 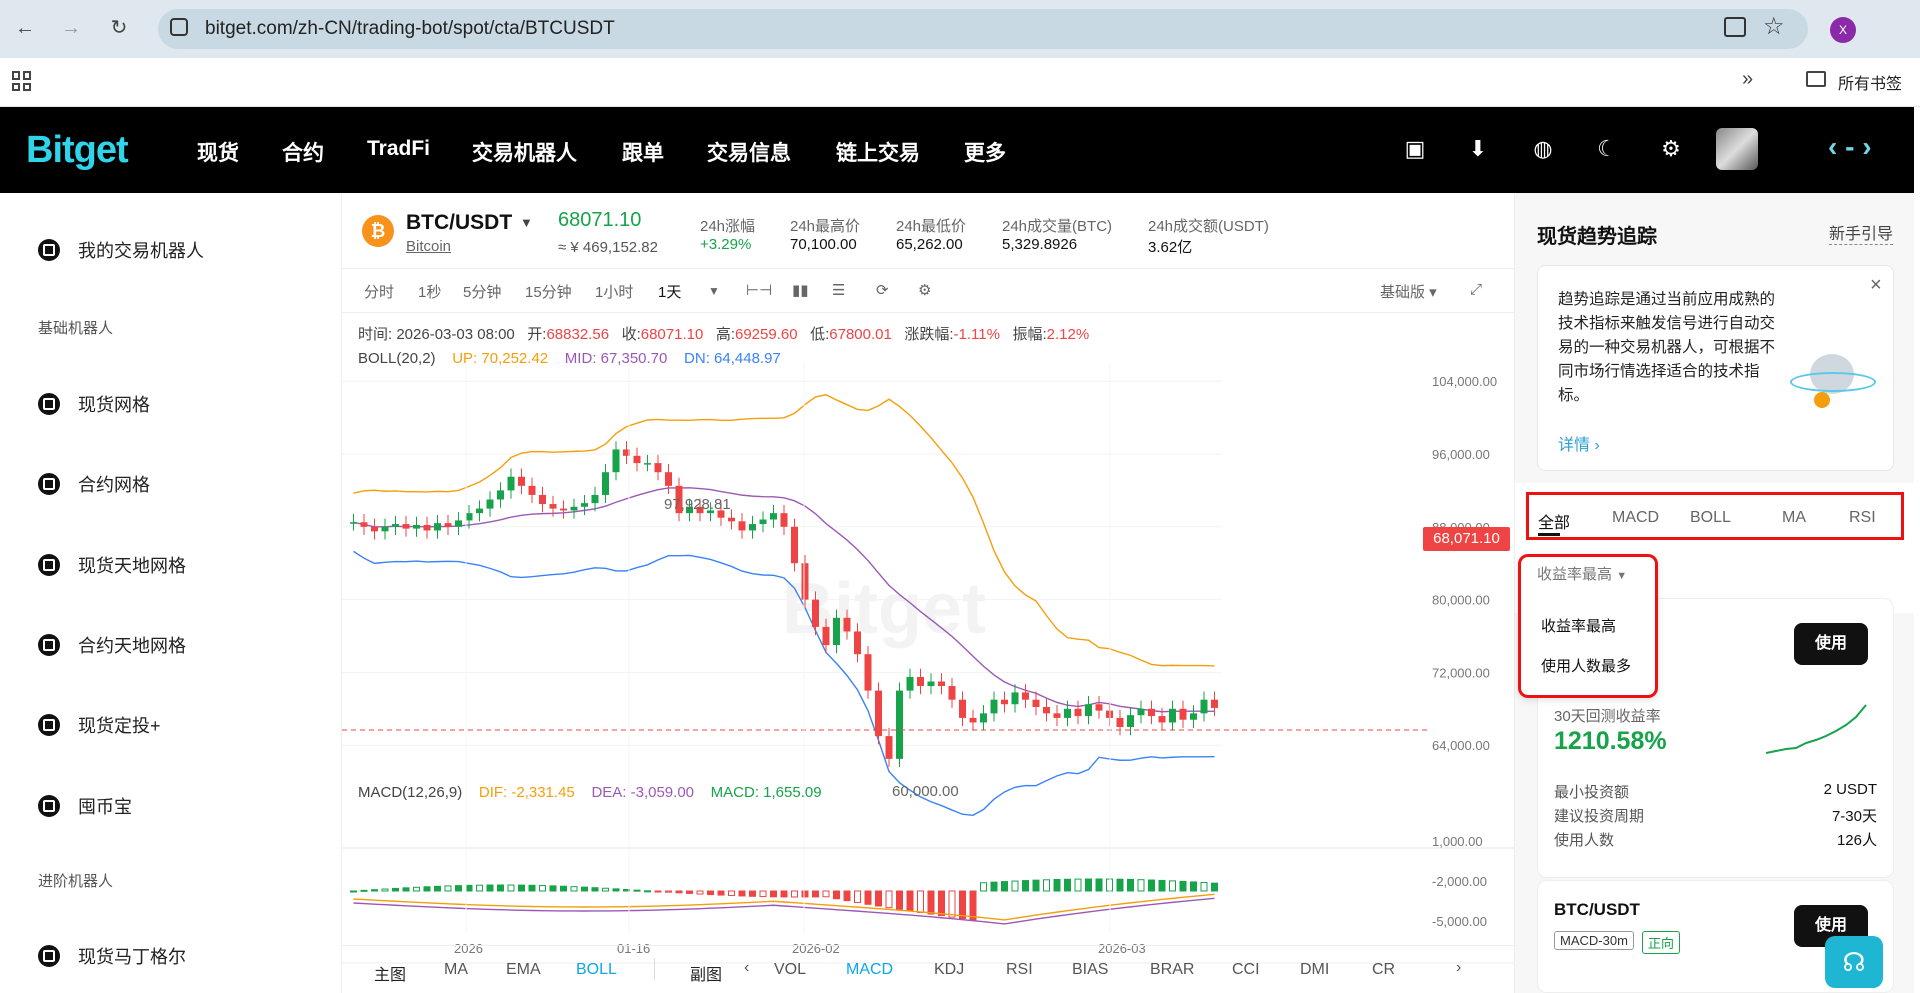 What do you see at coordinates (669, 291) in the screenshot?
I see `period-1d: 1天` at bounding box center [669, 291].